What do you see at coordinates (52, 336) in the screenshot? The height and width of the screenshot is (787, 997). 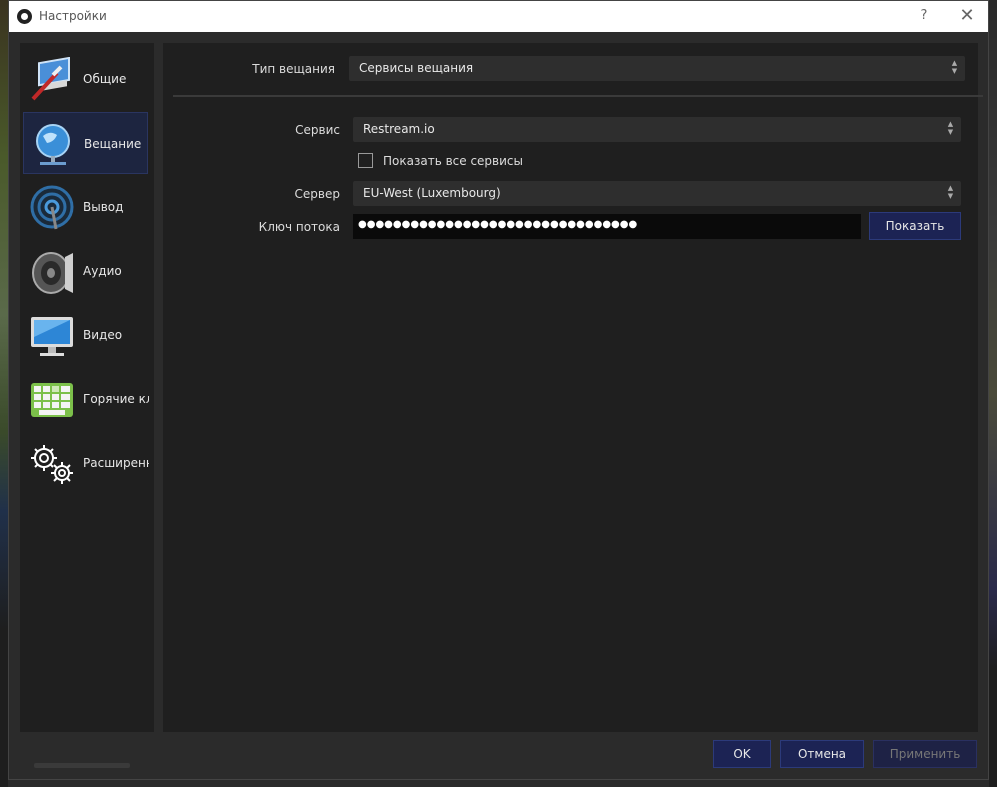 I see `video-monitor-icon` at bounding box center [52, 336].